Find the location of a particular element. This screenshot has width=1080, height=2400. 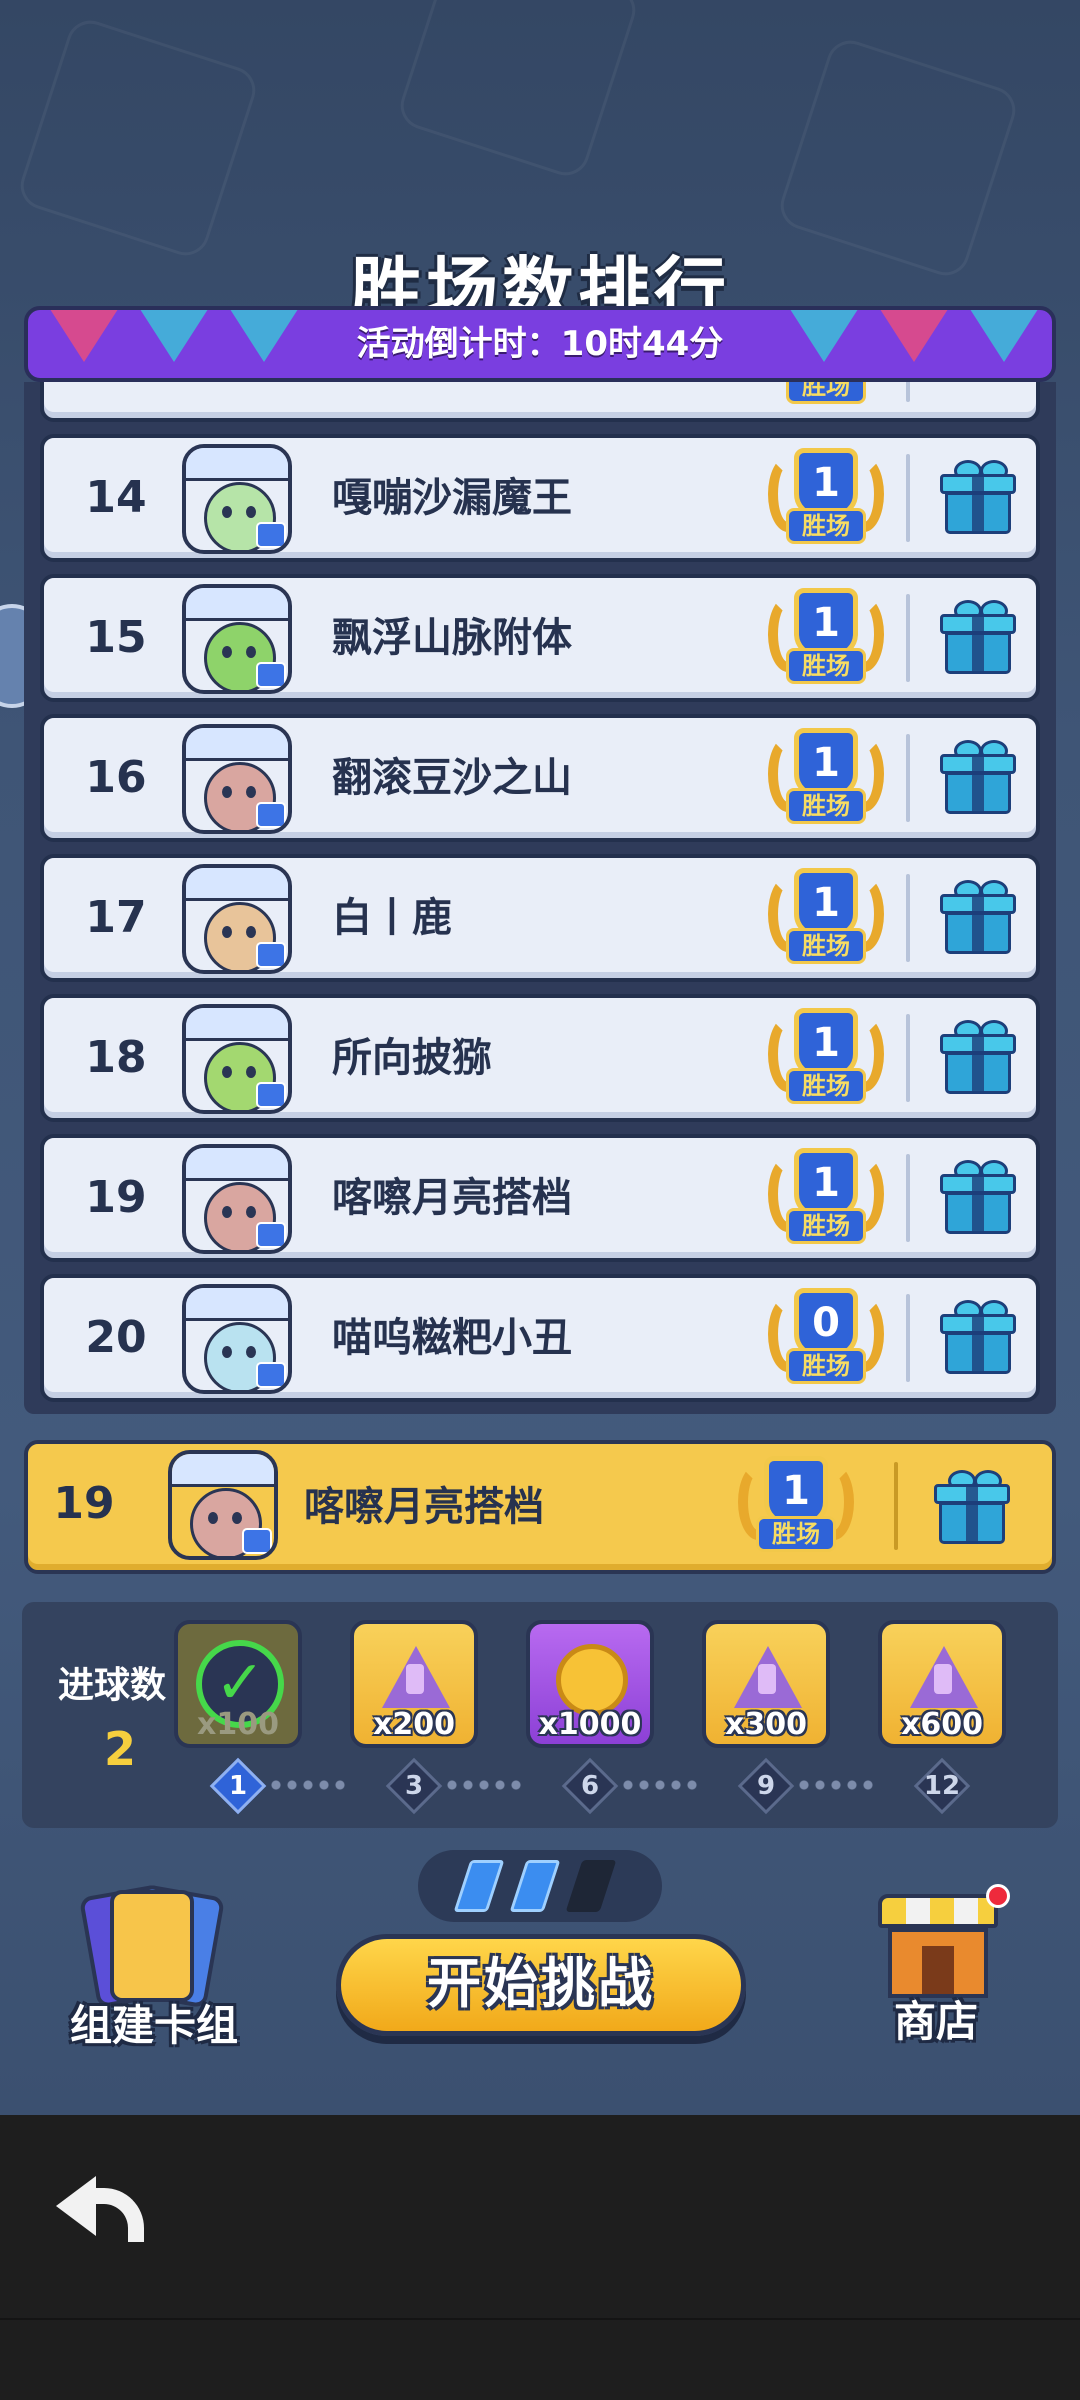

wins-badge: 胜场 is located at coordinates (826, 398).